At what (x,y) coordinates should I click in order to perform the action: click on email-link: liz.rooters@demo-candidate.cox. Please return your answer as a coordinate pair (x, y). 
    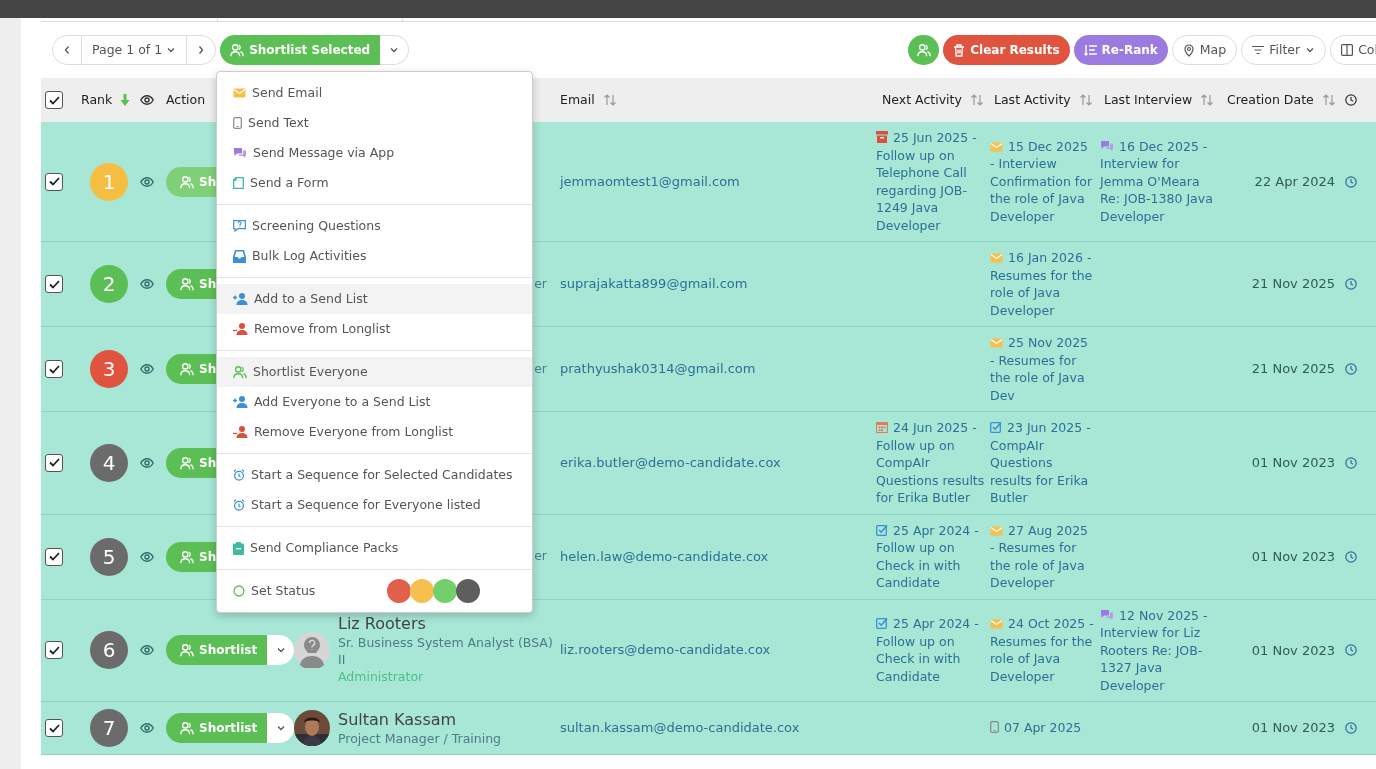
    Looking at the image, I should click on (663, 650).